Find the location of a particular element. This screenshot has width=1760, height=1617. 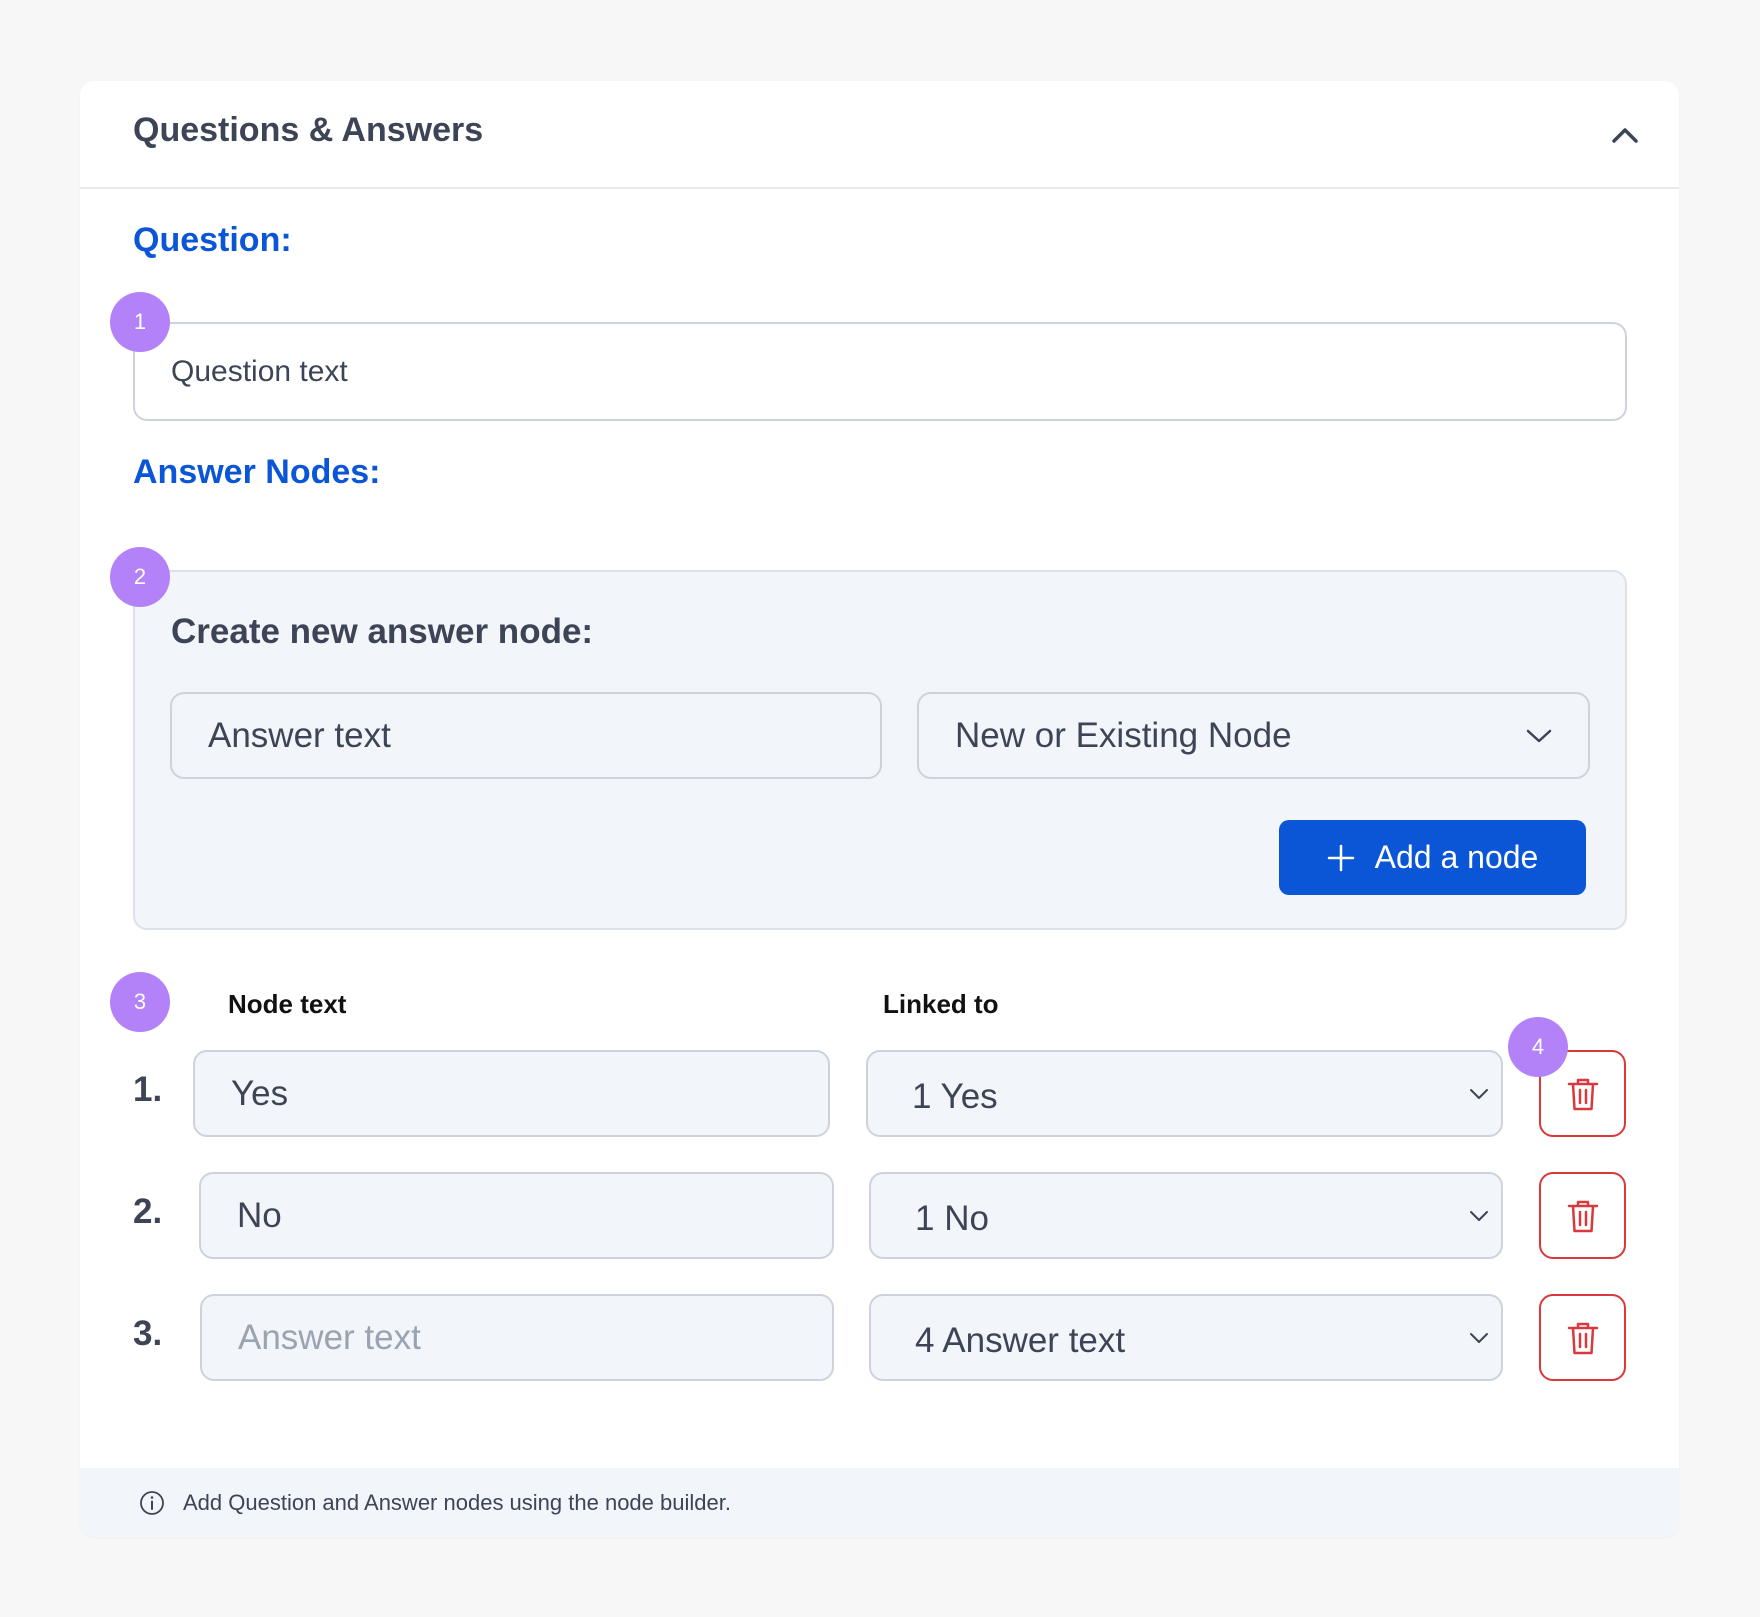

node-select-value: New or Existing Node is located at coordinates (1123, 735).